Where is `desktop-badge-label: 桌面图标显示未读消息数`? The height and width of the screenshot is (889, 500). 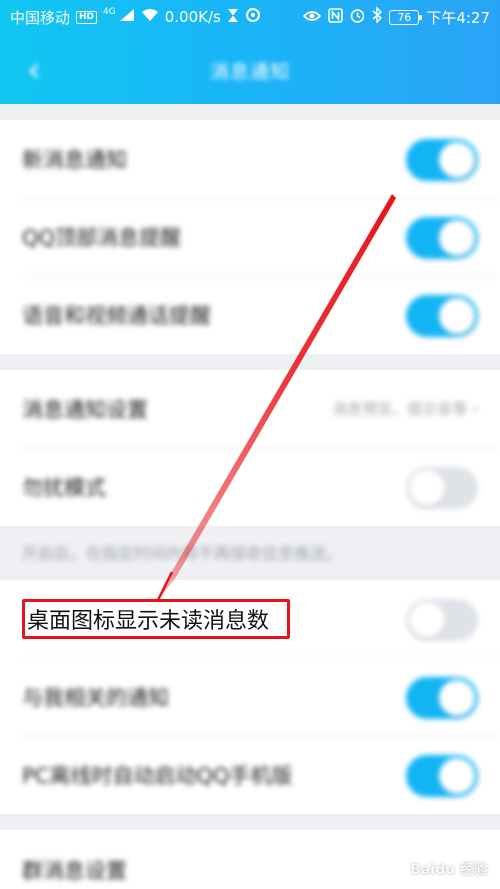
desktop-badge-label: 桌面图标显示未读消息数 is located at coordinates (148, 621).